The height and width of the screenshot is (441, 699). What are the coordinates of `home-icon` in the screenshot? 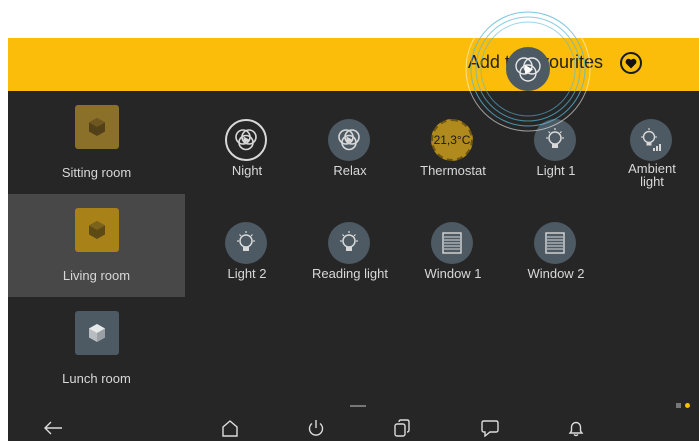 It's located at (230, 428).